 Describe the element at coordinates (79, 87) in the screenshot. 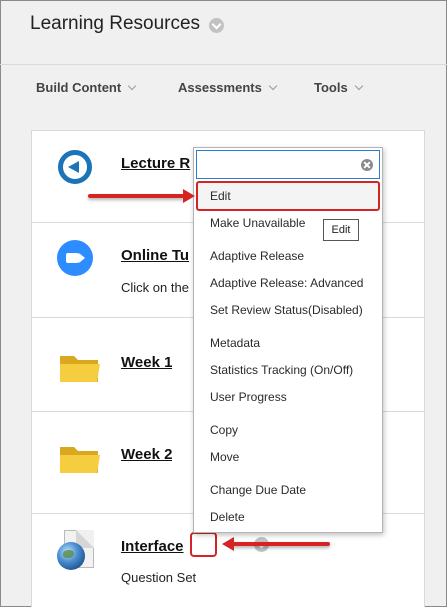

I see `build-content-label: Build Content` at that location.